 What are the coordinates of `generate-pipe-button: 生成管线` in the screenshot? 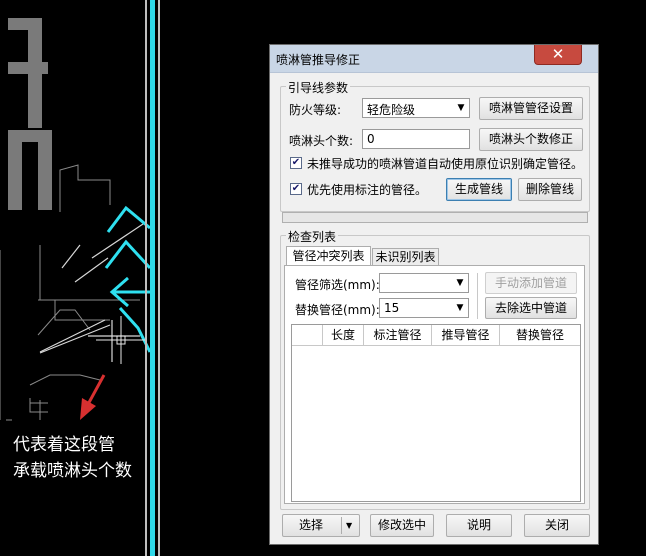 It's located at (479, 189).